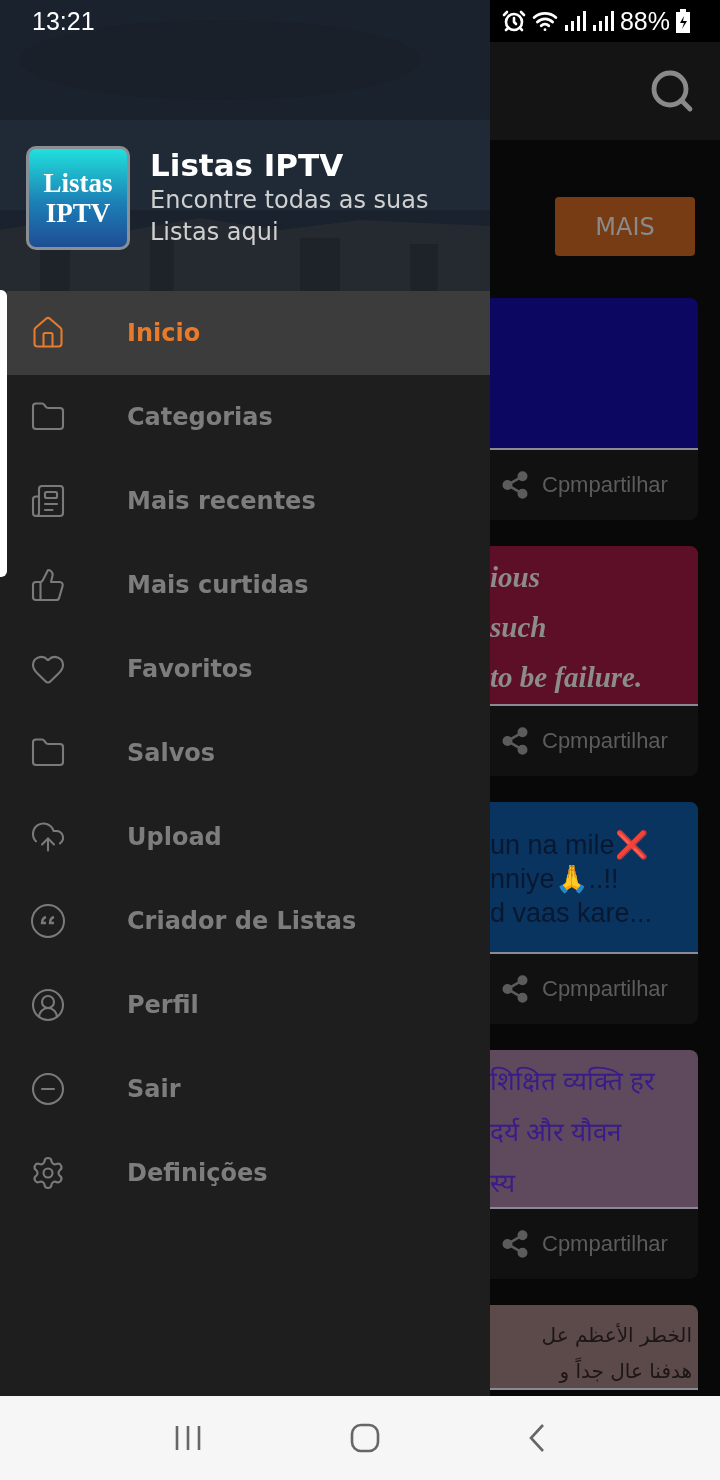  What do you see at coordinates (289, 200) in the screenshot?
I see `app-subtitle: Encontre todas as suas` at bounding box center [289, 200].